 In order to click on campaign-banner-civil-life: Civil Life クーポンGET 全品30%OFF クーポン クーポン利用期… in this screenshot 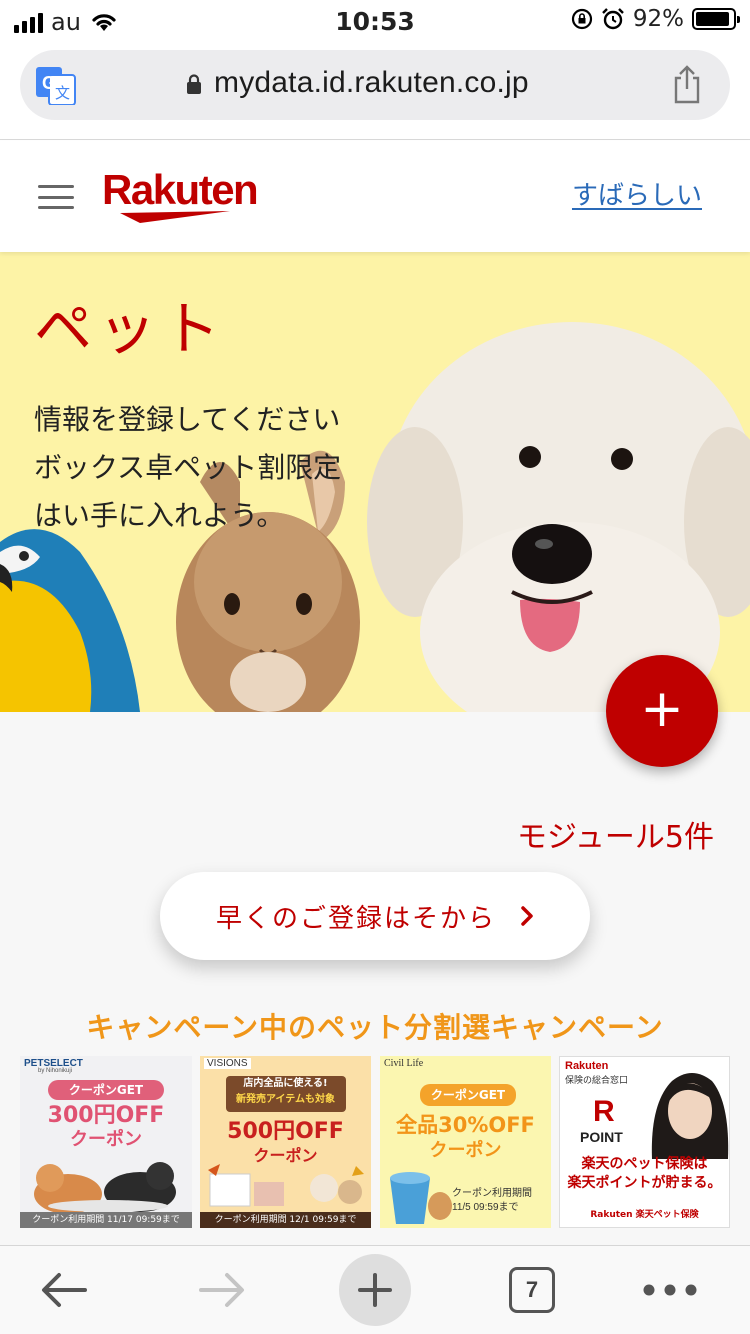, I will do `click(465, 1142)`.